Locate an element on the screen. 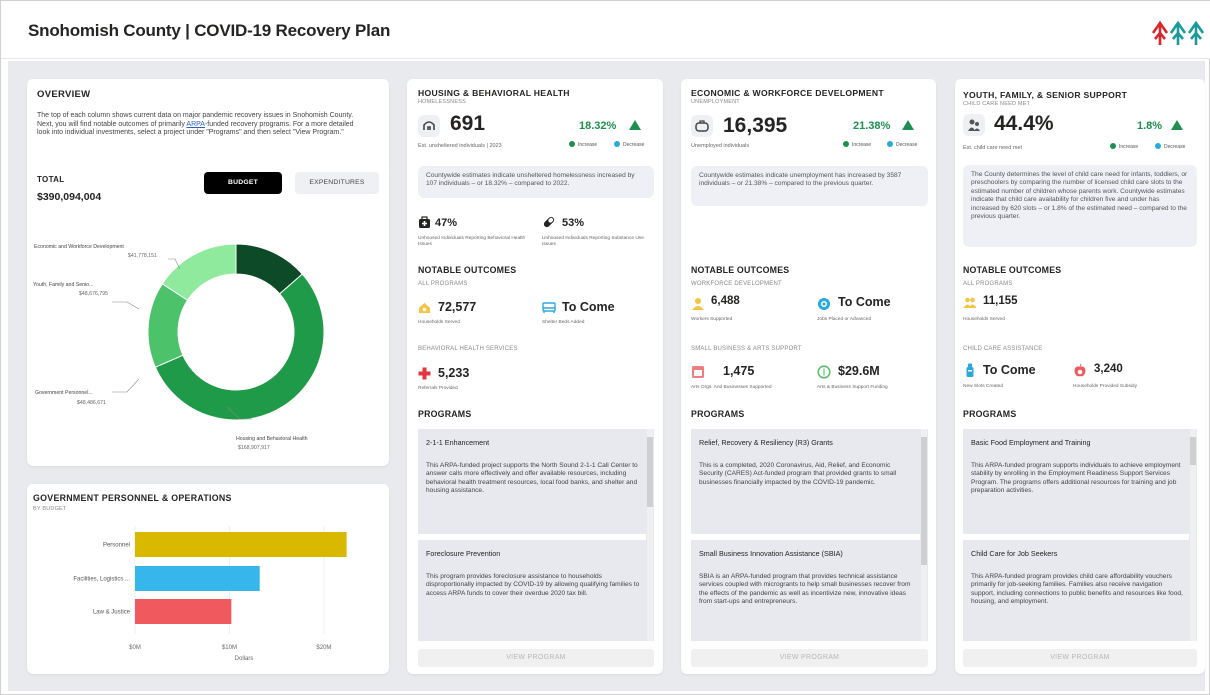 The image size is (1210, 695). x-tick-label: $10M is located at coordinates (229, 648).